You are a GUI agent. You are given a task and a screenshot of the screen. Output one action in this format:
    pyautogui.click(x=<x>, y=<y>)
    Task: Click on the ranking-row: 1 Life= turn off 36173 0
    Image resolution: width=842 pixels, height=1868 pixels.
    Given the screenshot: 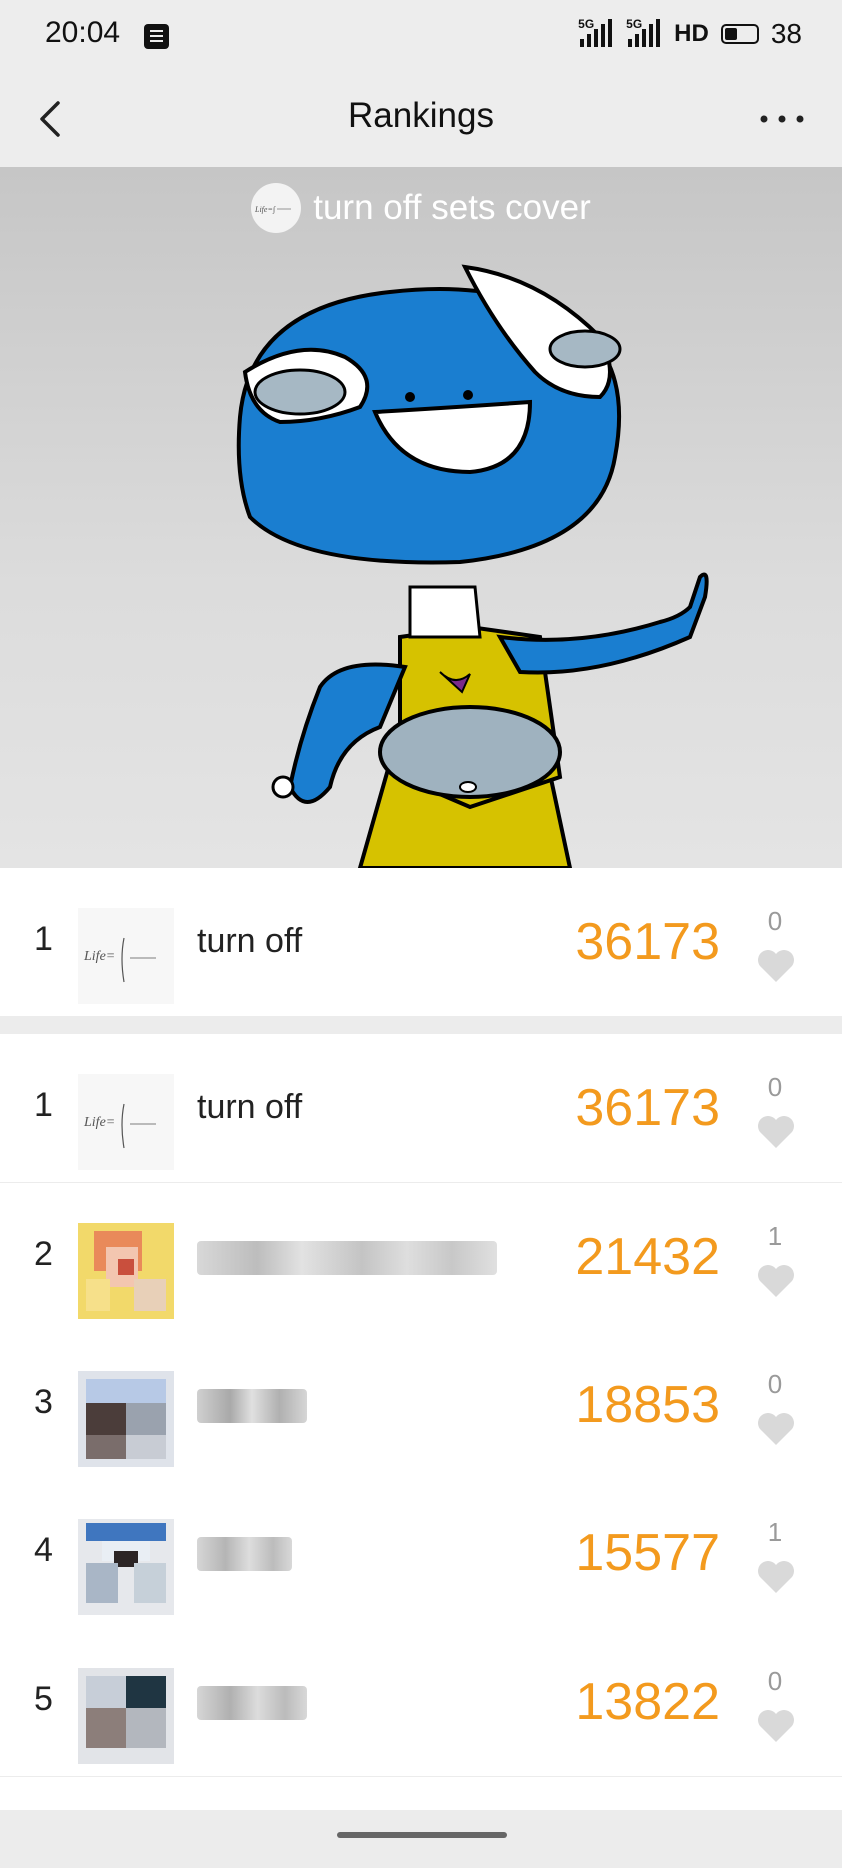 What is the action you would take?
    pyautogui.click(x=421, y=1108)
    